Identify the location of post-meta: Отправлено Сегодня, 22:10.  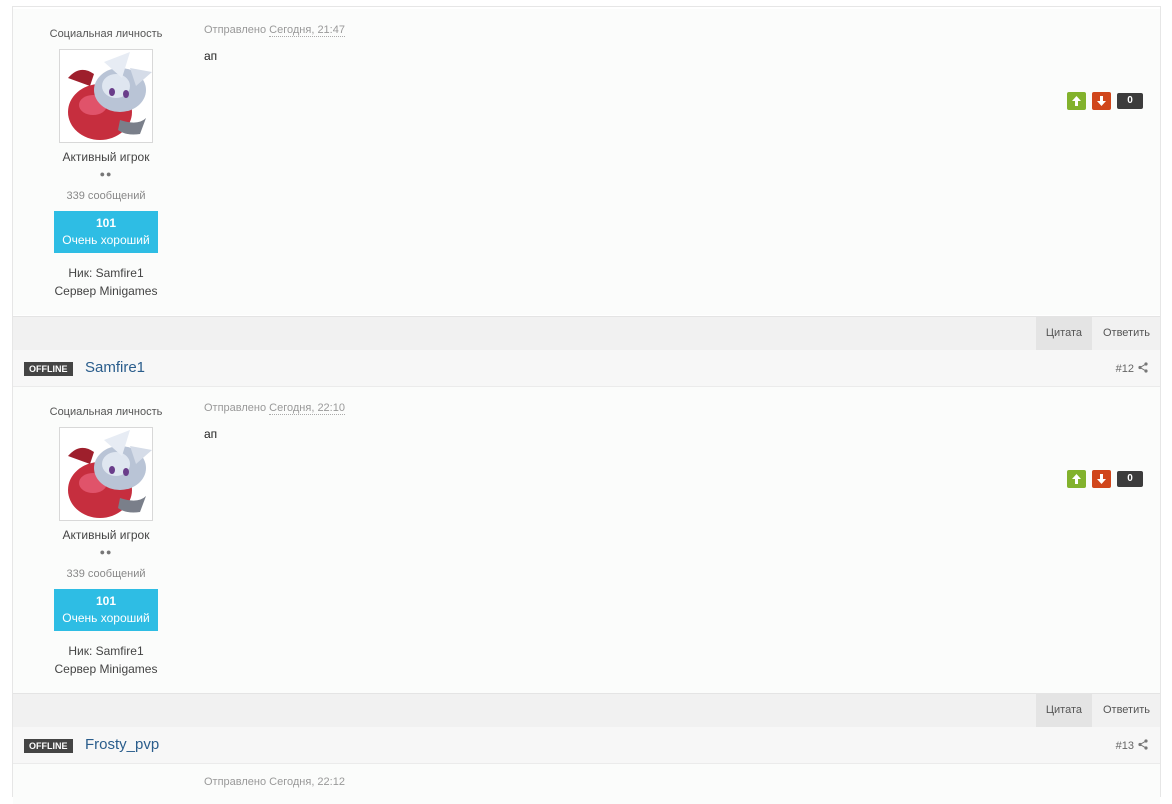
(274, 408).